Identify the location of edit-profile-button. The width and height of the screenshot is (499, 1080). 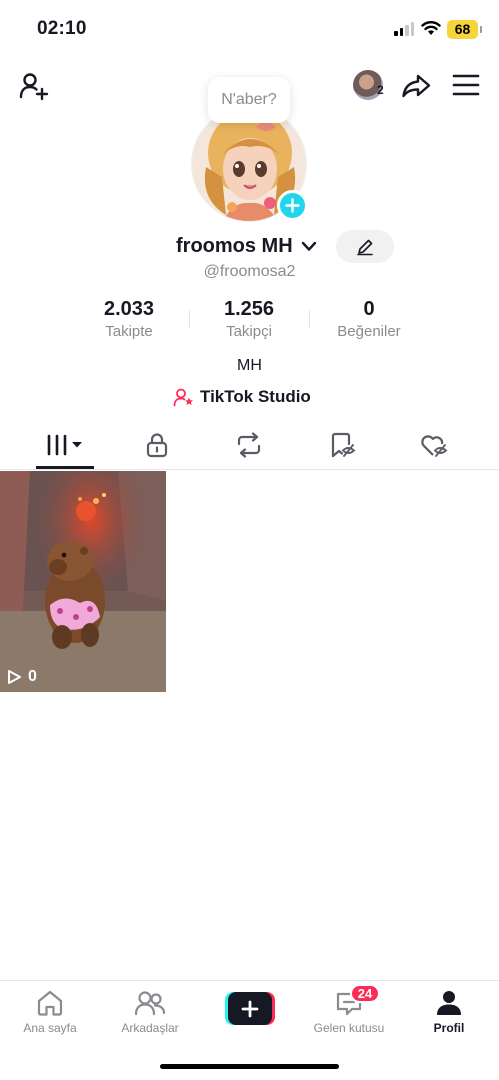
(365, 246).